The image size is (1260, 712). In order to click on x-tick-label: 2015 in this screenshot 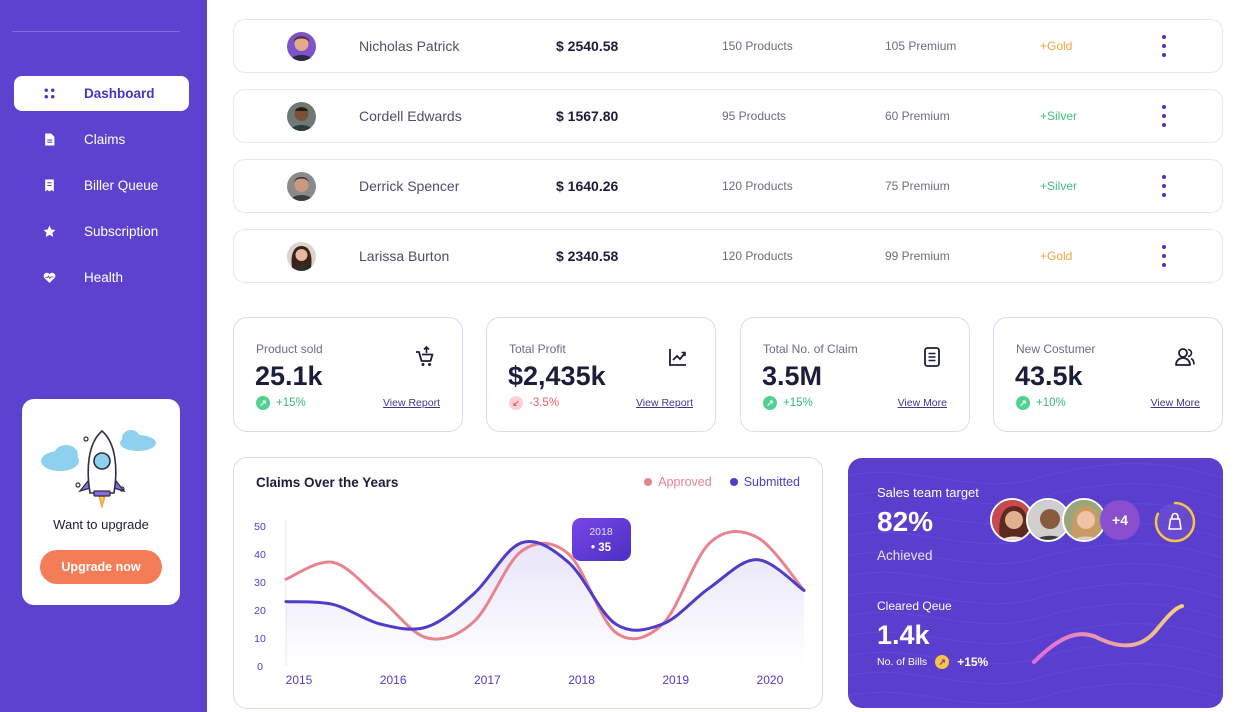, I will do `click(299, 680)`.